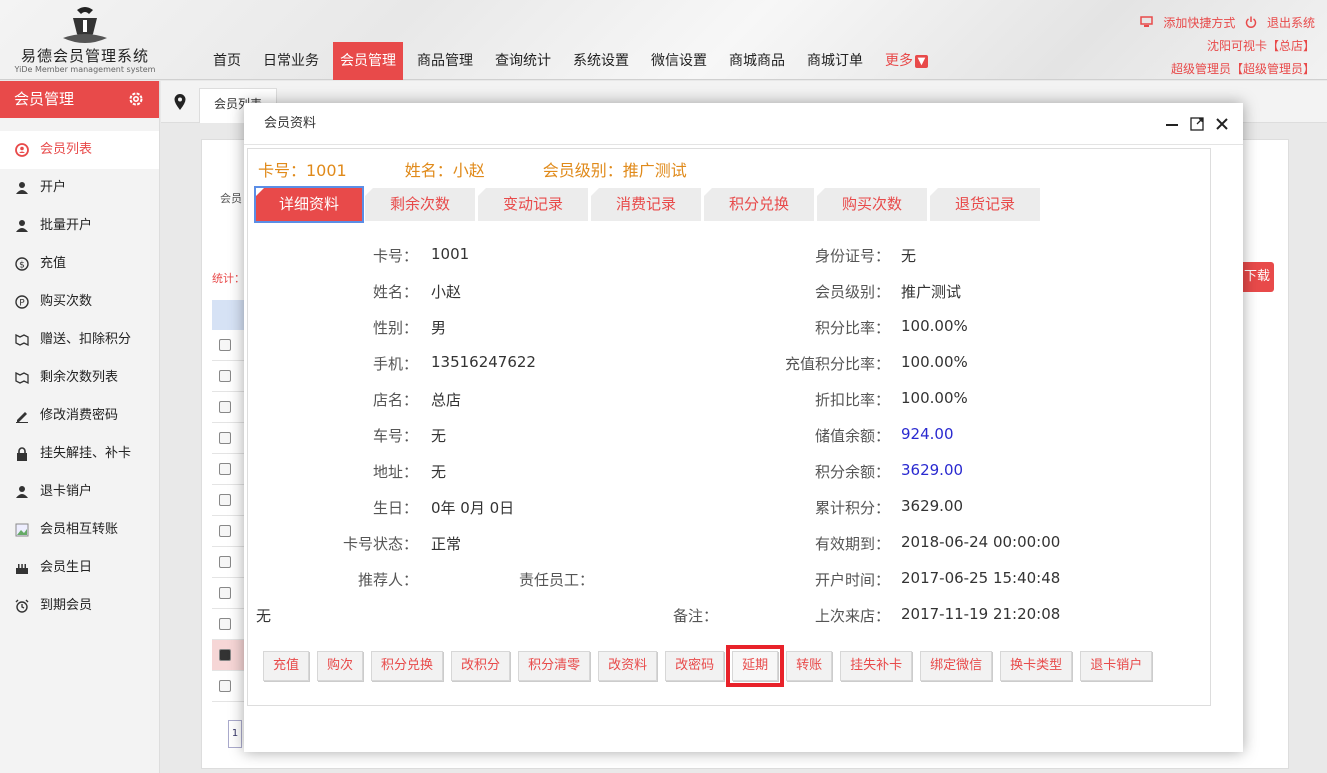 The height and width of the screenshot is (773, 1327). Describe the element at coordinates (420, 204) in the screenshot. I see `tab-remaining-times: 剩余次数` at that location.